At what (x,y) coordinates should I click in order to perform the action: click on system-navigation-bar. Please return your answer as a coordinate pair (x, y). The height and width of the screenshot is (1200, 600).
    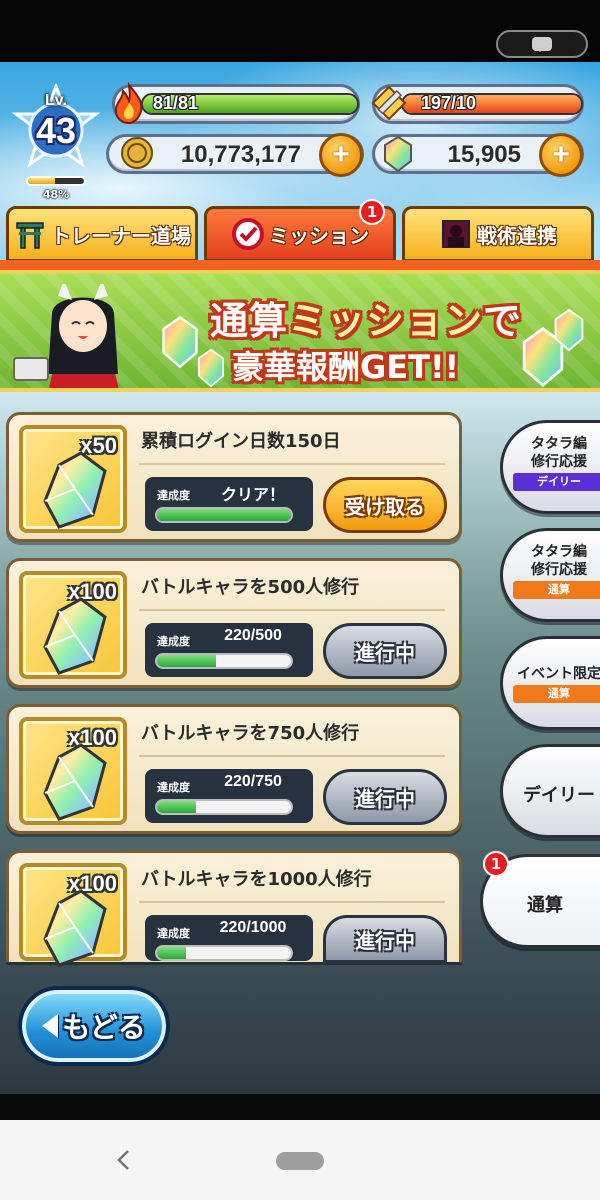
    Looking at the image, I should click on (300, 1160).